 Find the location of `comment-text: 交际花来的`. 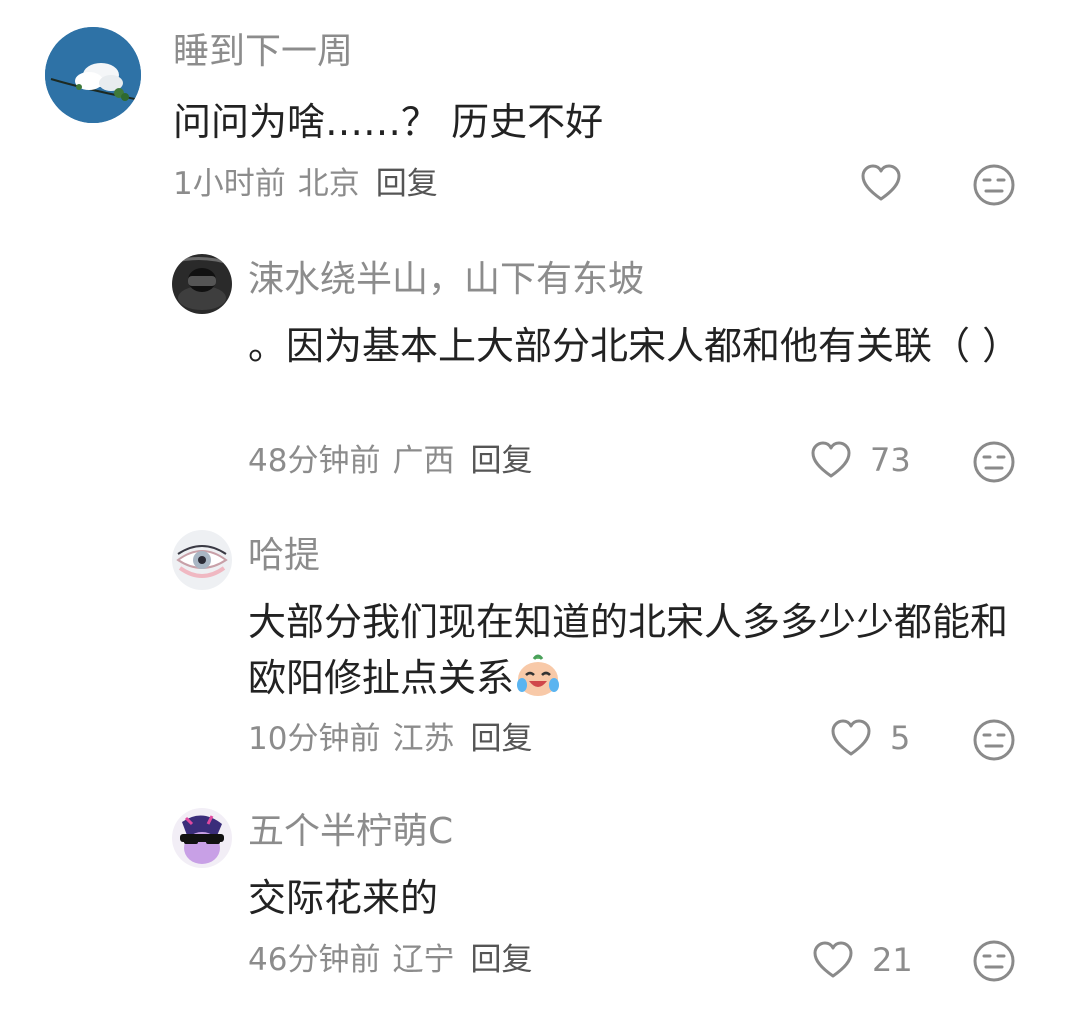

comment-text: 交际花来的 is located at coordinates (343, 898).